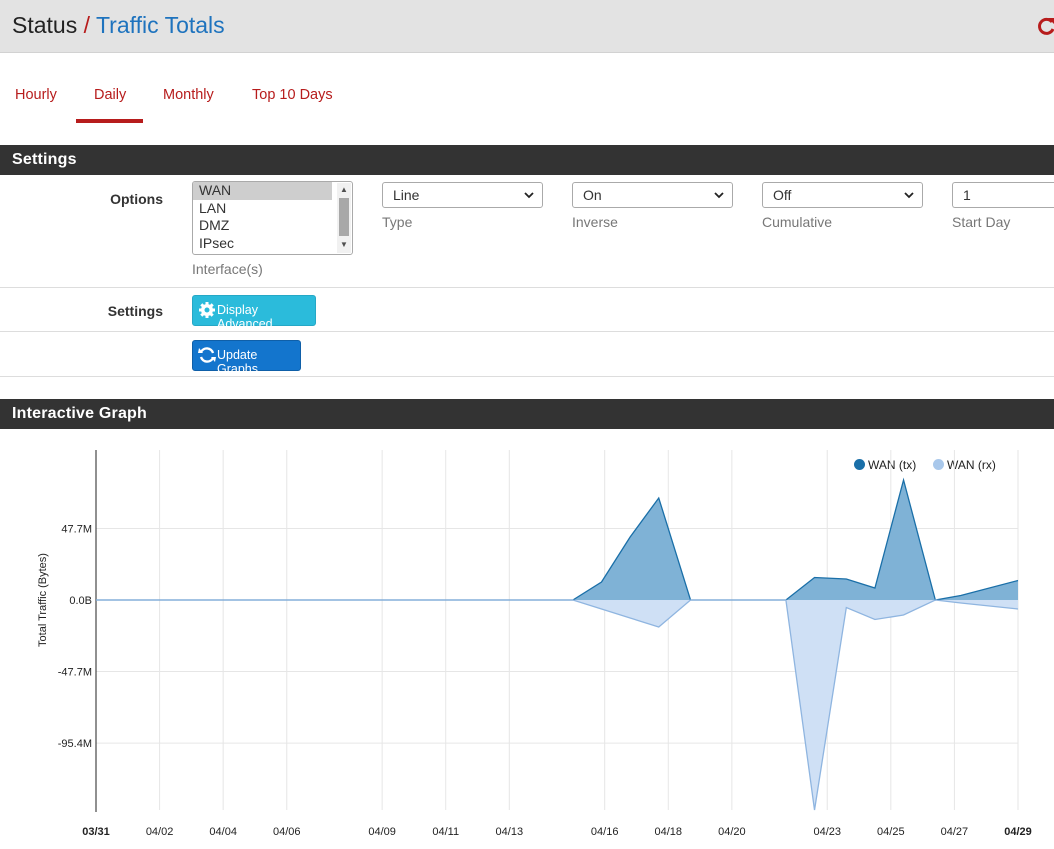 The width and height of the screenshot is (1054, 849). I want to click on type-label: Type, so click(397, 222).